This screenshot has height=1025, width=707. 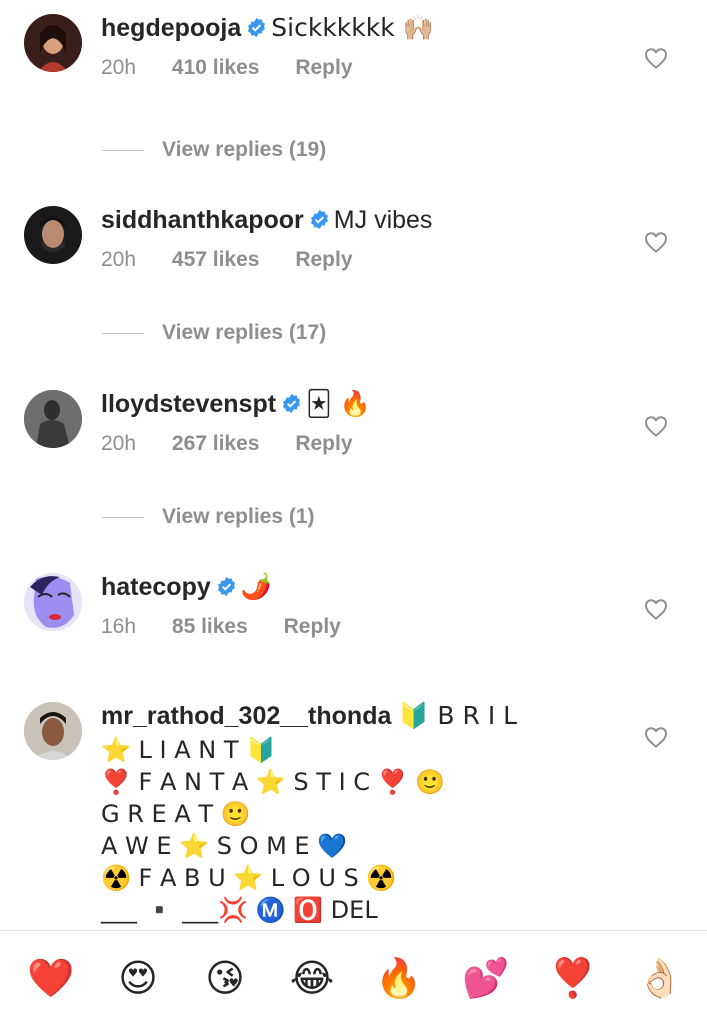 What do you see at coordinates (119, 626) in the screenshot?
I see `comment-time: 16h` at bounding box center [119, 626].